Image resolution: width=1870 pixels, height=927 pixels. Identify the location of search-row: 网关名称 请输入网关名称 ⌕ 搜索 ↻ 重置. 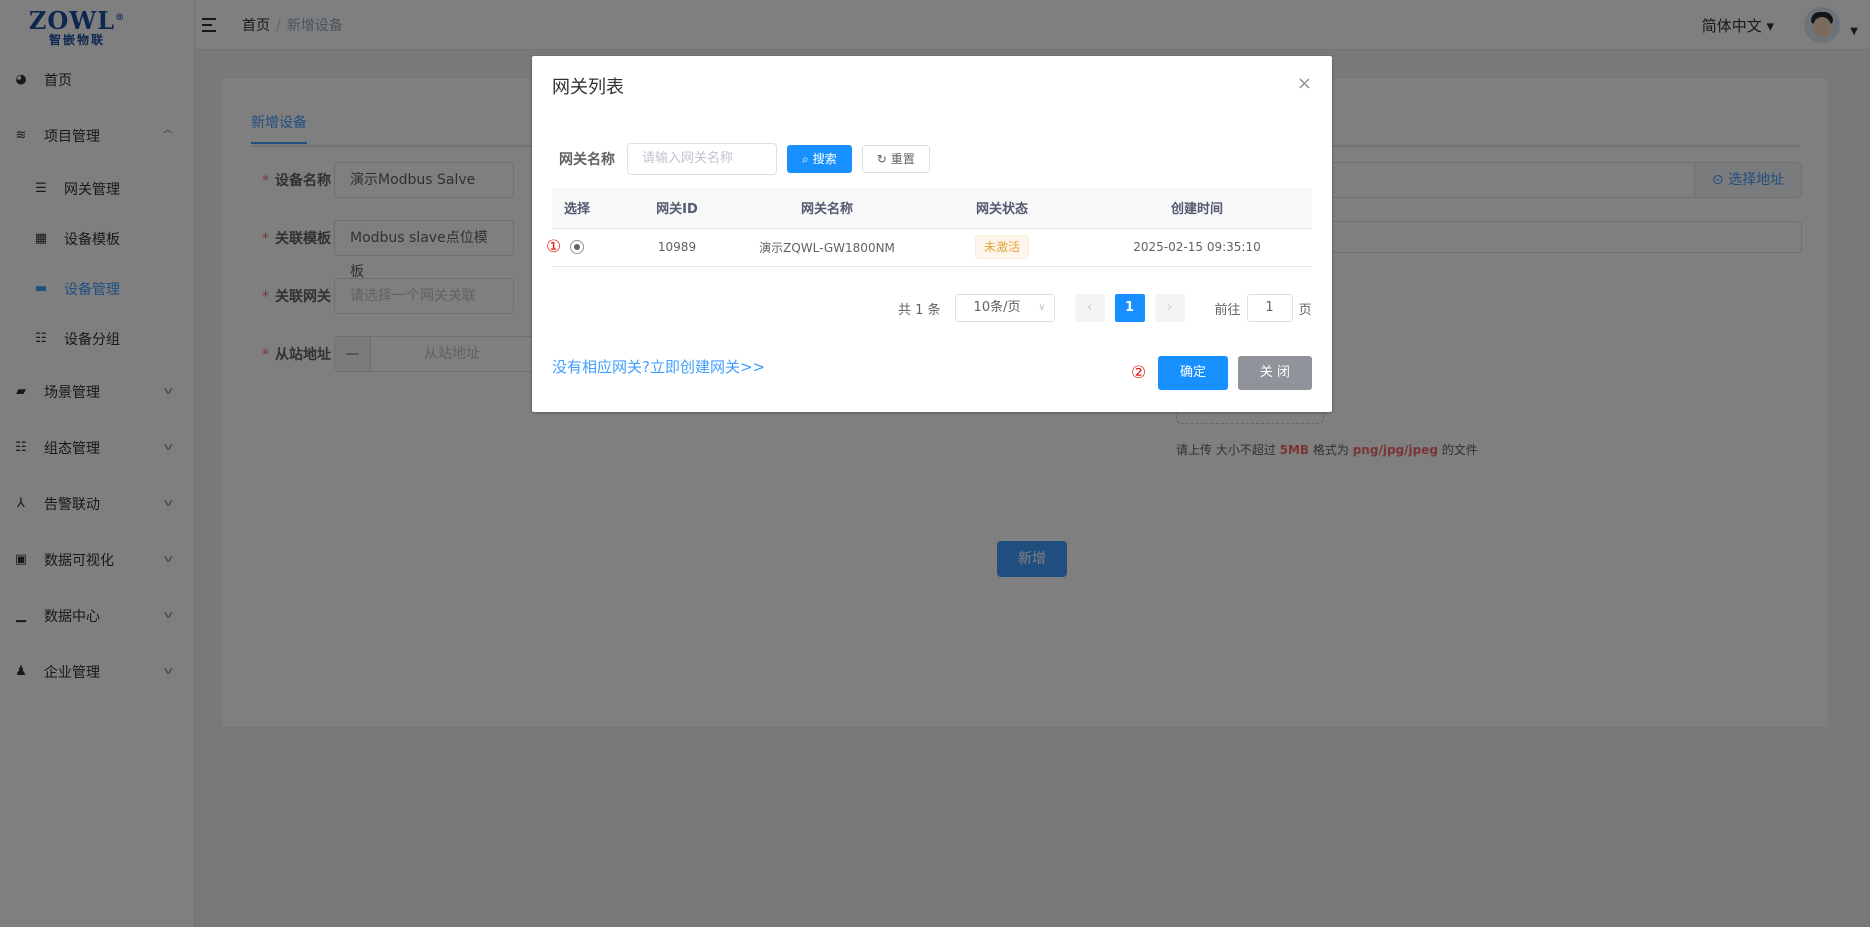
(744, 159).